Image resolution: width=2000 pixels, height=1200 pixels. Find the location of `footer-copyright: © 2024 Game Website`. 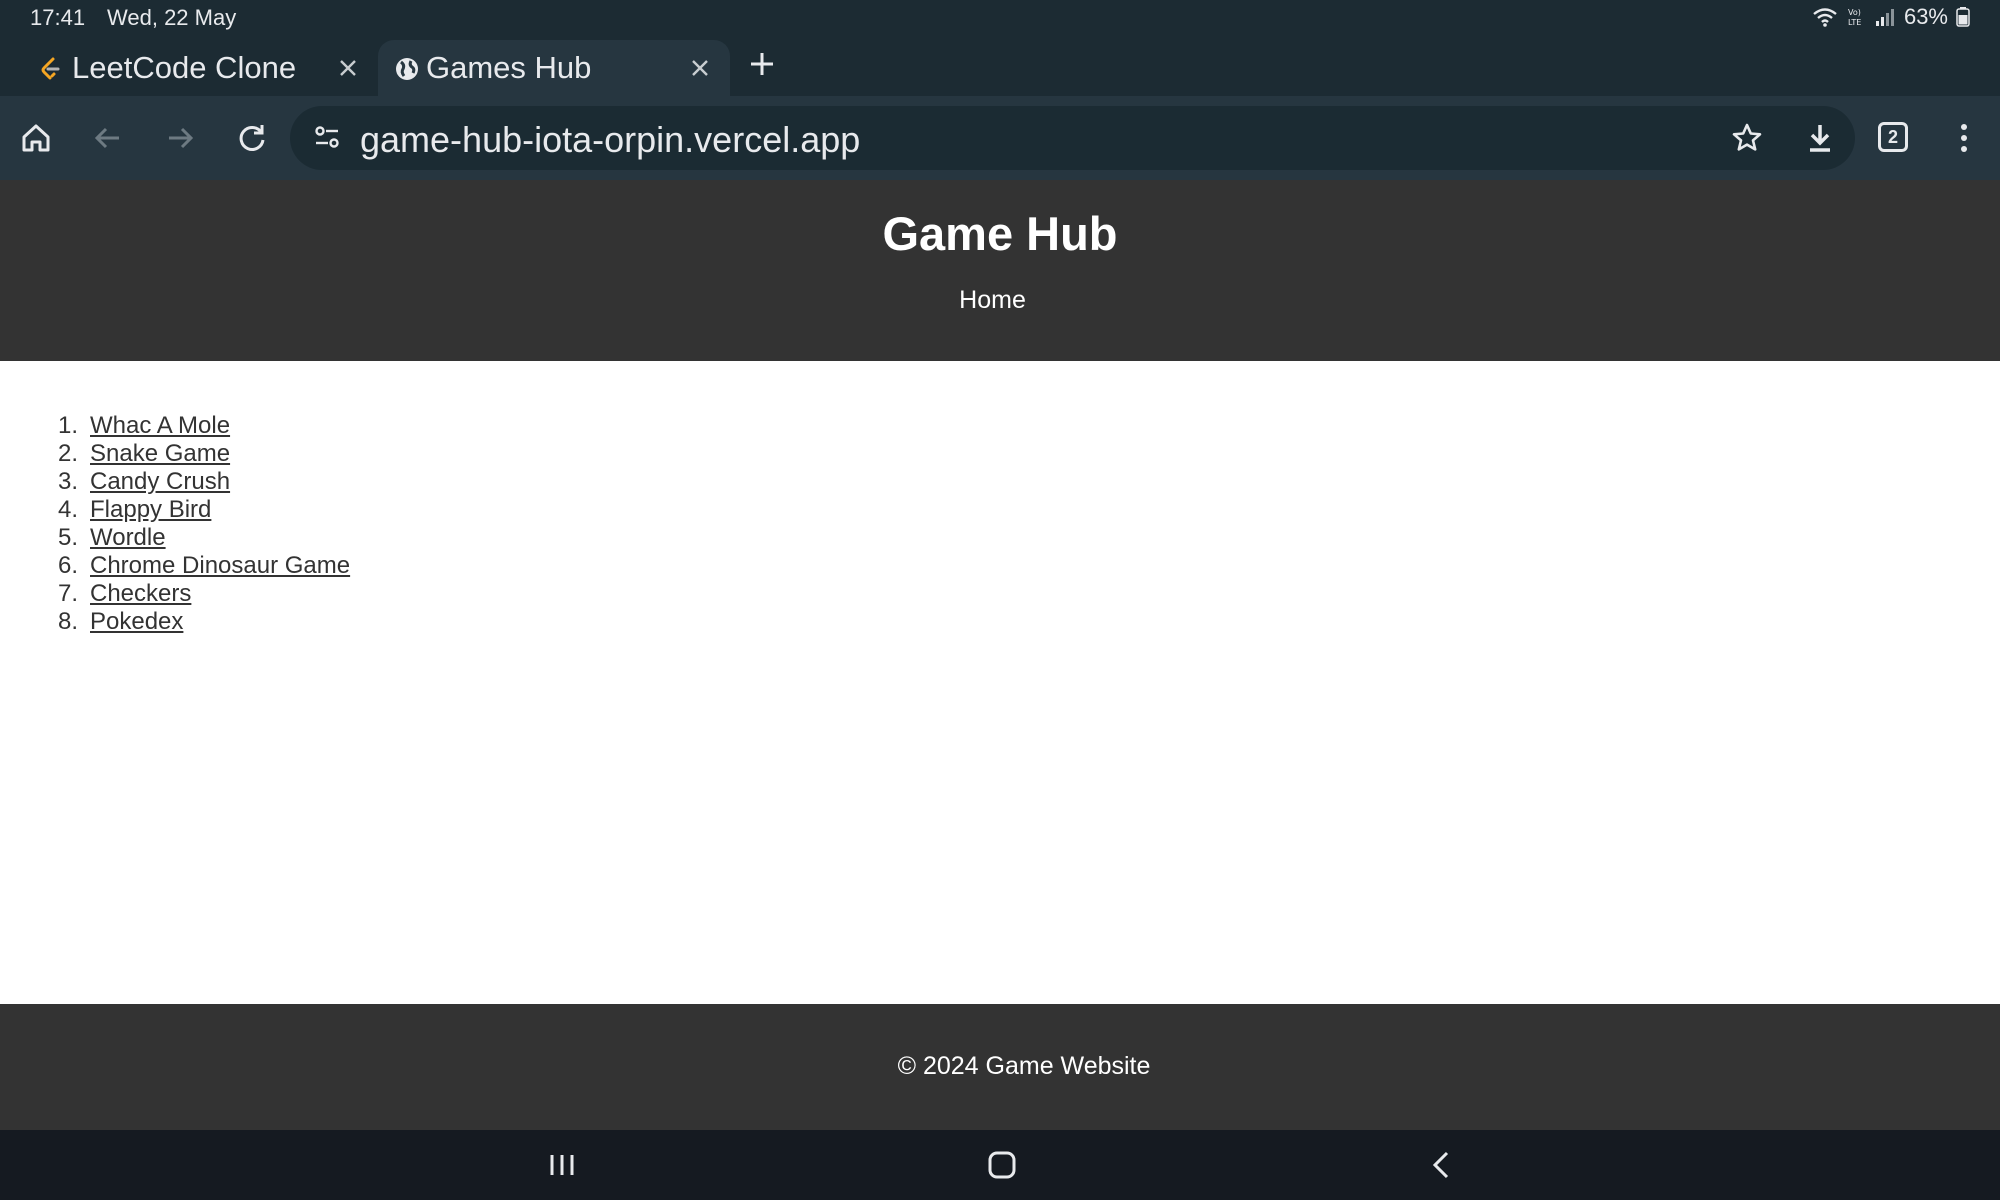

footer-copyright: © 2024 Game Website is located at coordinates (1024, 1066).